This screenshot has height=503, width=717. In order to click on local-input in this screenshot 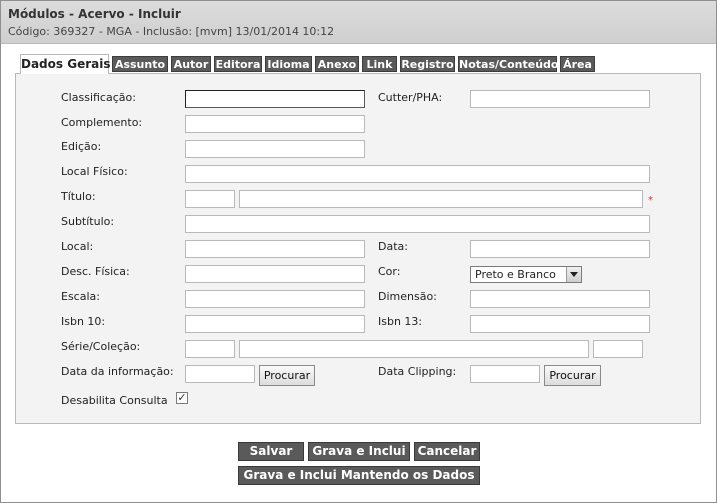, I will do `click(275, 249)`.